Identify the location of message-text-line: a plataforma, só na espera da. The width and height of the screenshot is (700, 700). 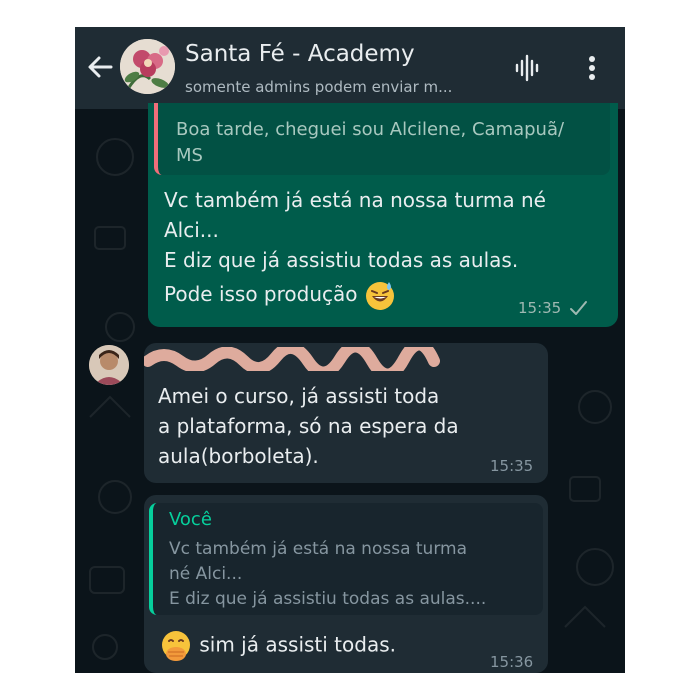
(308, 426).